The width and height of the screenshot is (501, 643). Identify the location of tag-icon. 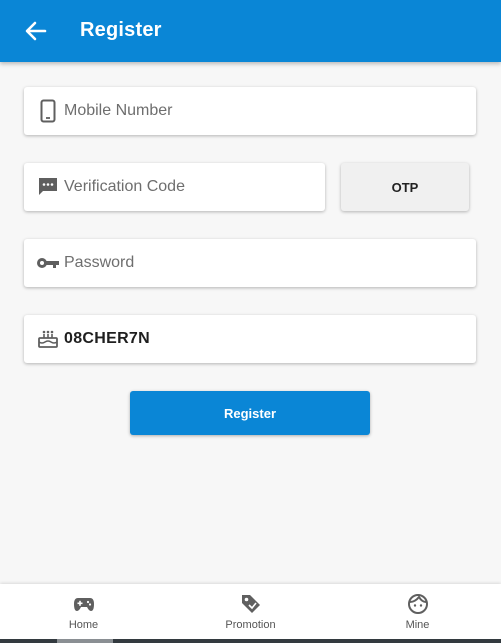
(251, 604).